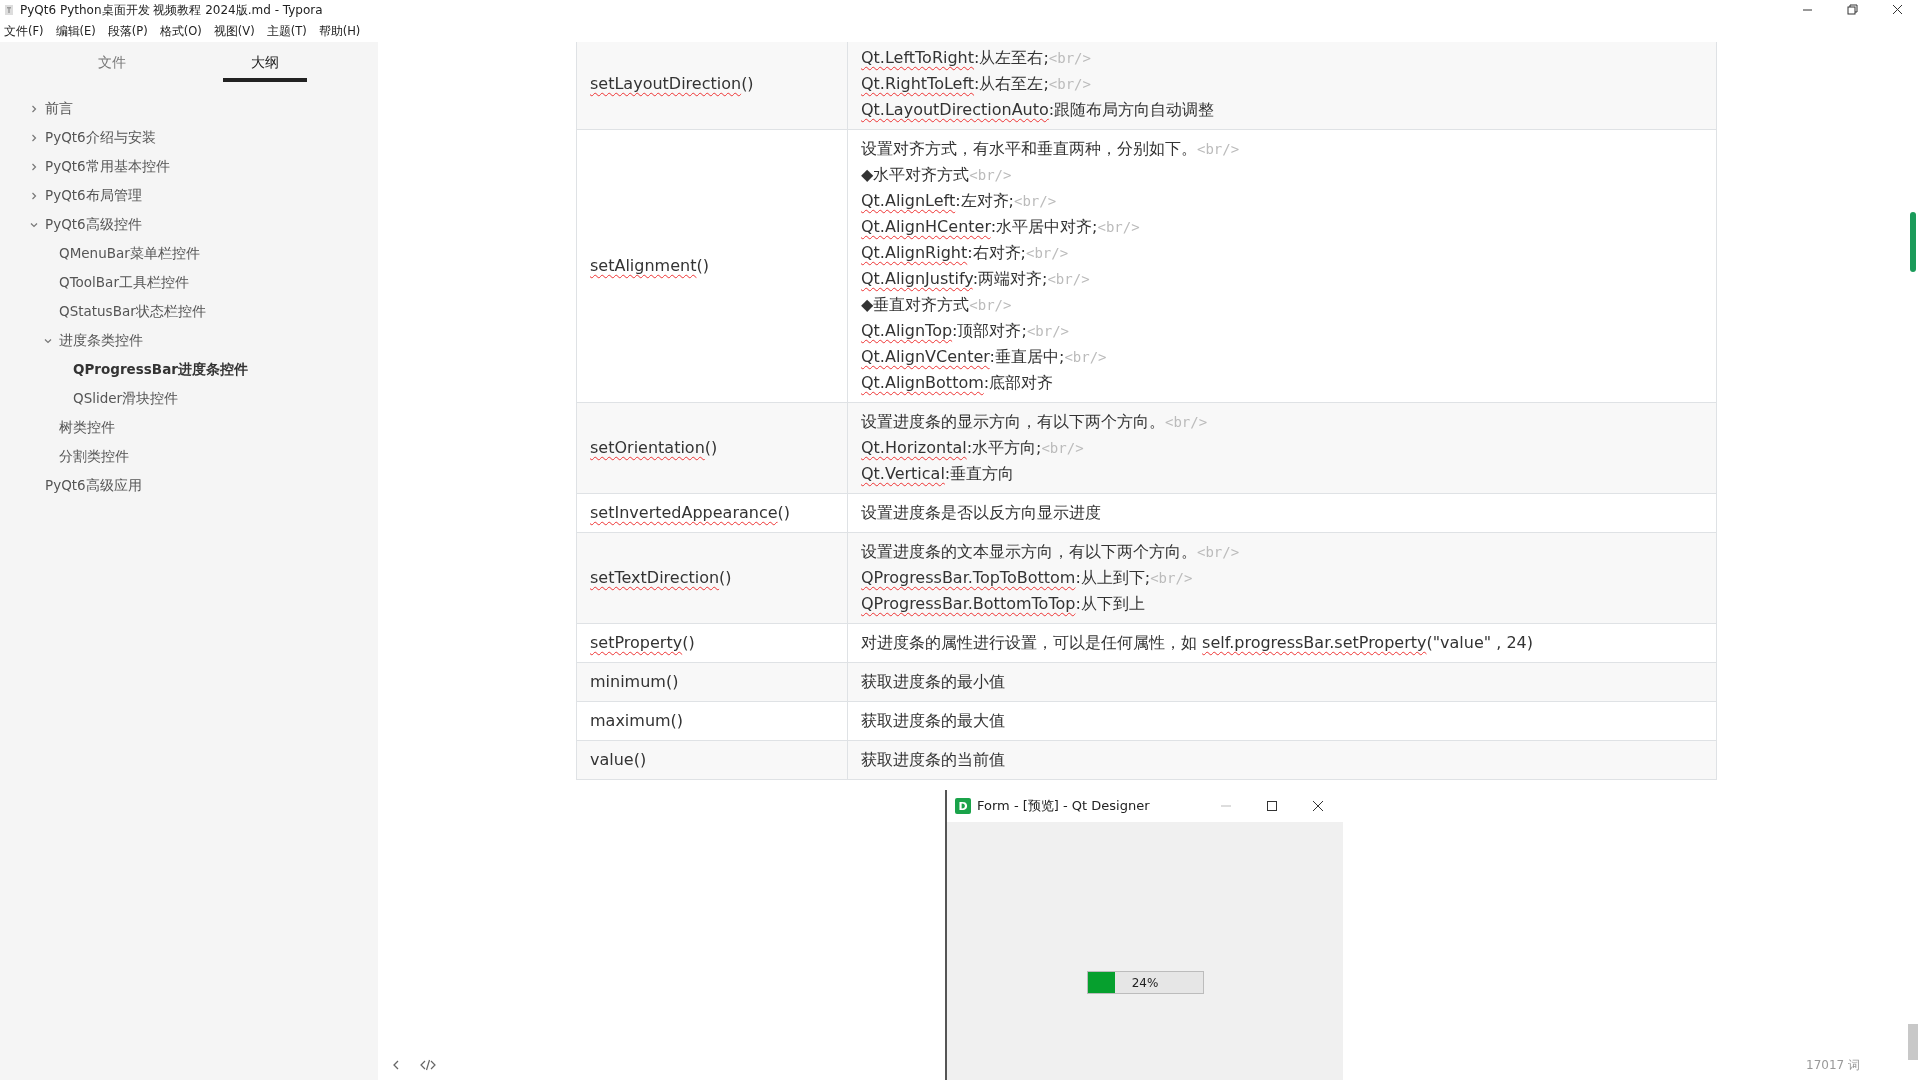 The width and height of the screenshot is (1920, 1080). What do you see at coordinates (339, 31) in the screenshot?
I see `menu-item: 帮助(H)` at bounding box center [339, 31].